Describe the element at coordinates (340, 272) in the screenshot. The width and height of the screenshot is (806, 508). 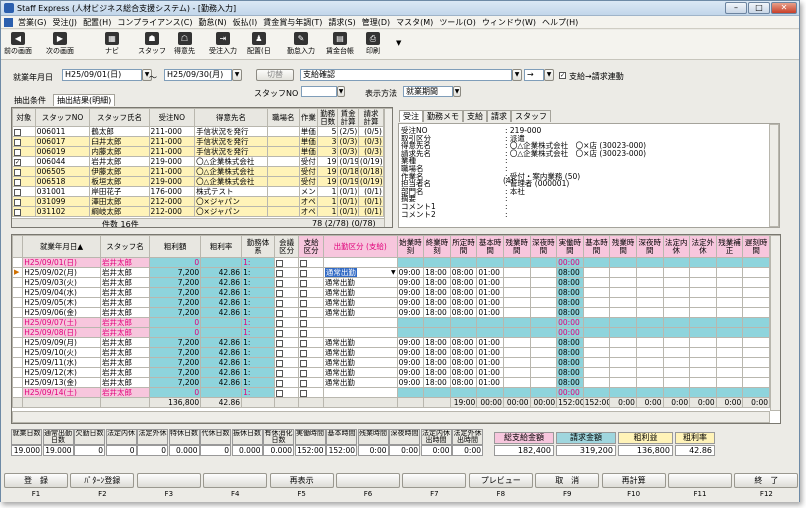
I see `attendance-type-select: 通常出勤` at that location.